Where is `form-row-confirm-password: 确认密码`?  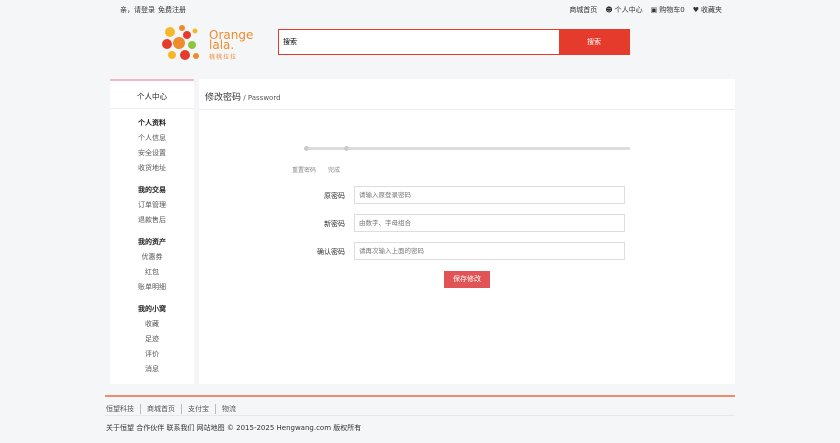
form-row-confirm-password: 确认密码 is located at coordinates (469, 251).